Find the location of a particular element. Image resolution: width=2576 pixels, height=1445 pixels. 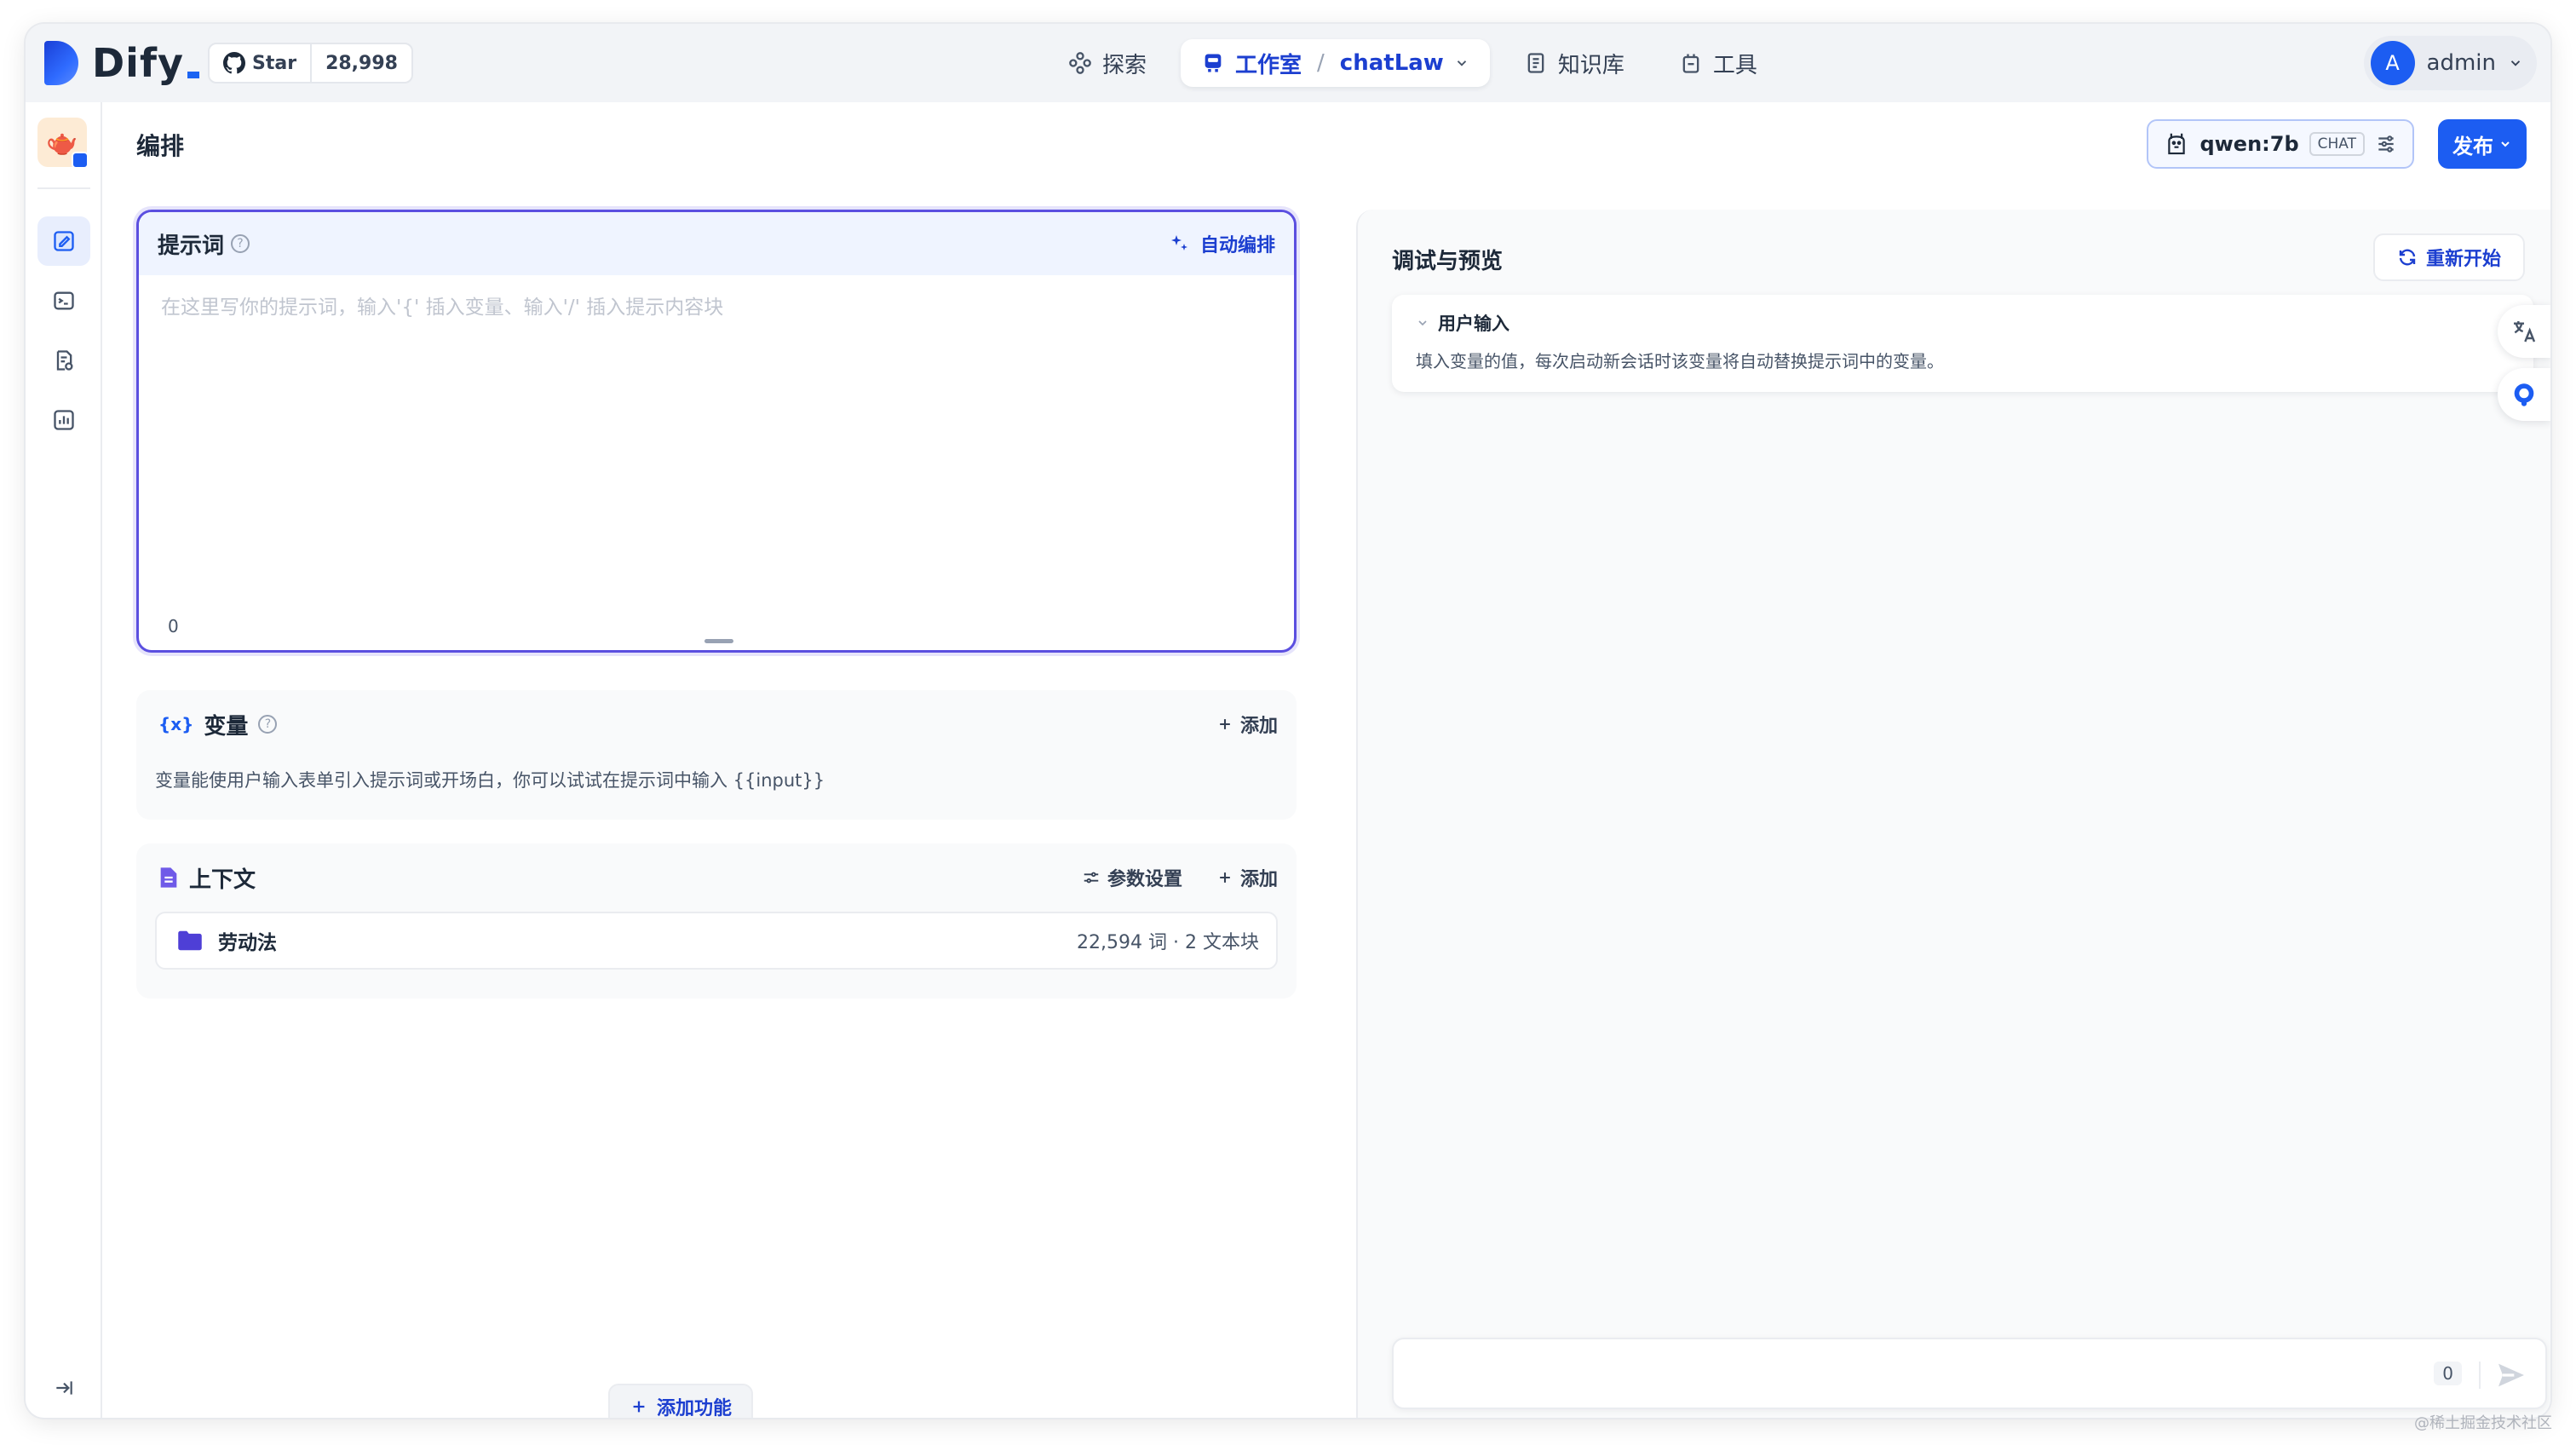

current-app-selector: chatLaw is located at coordinates (1392, 63).